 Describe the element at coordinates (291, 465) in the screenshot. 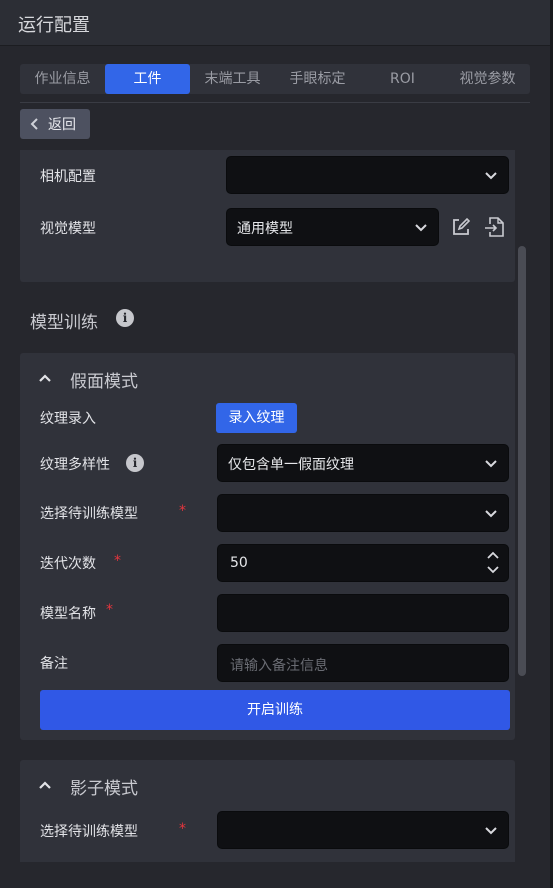

I see `texture-diversity-value: 仅包含单一假面纹理` at that location.